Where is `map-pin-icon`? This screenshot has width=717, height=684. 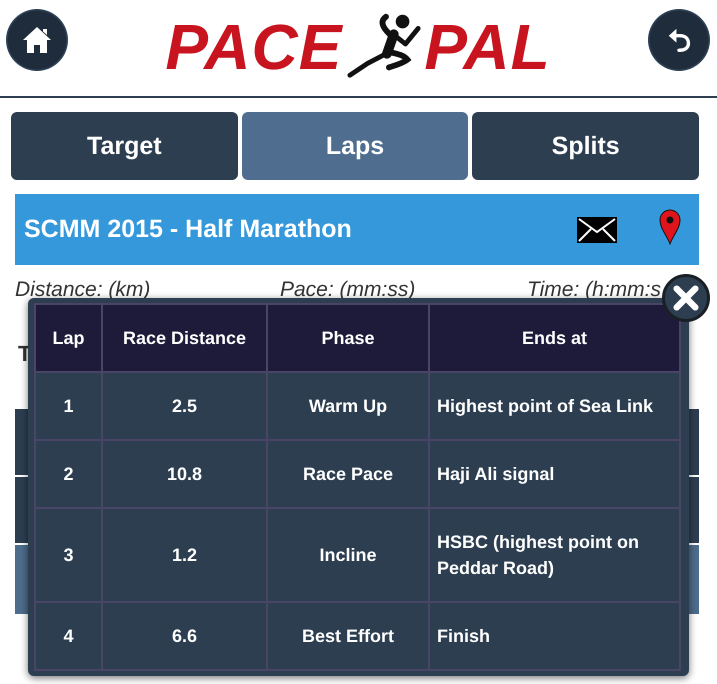 map-pin-icon is located at coordinates (670, 226).